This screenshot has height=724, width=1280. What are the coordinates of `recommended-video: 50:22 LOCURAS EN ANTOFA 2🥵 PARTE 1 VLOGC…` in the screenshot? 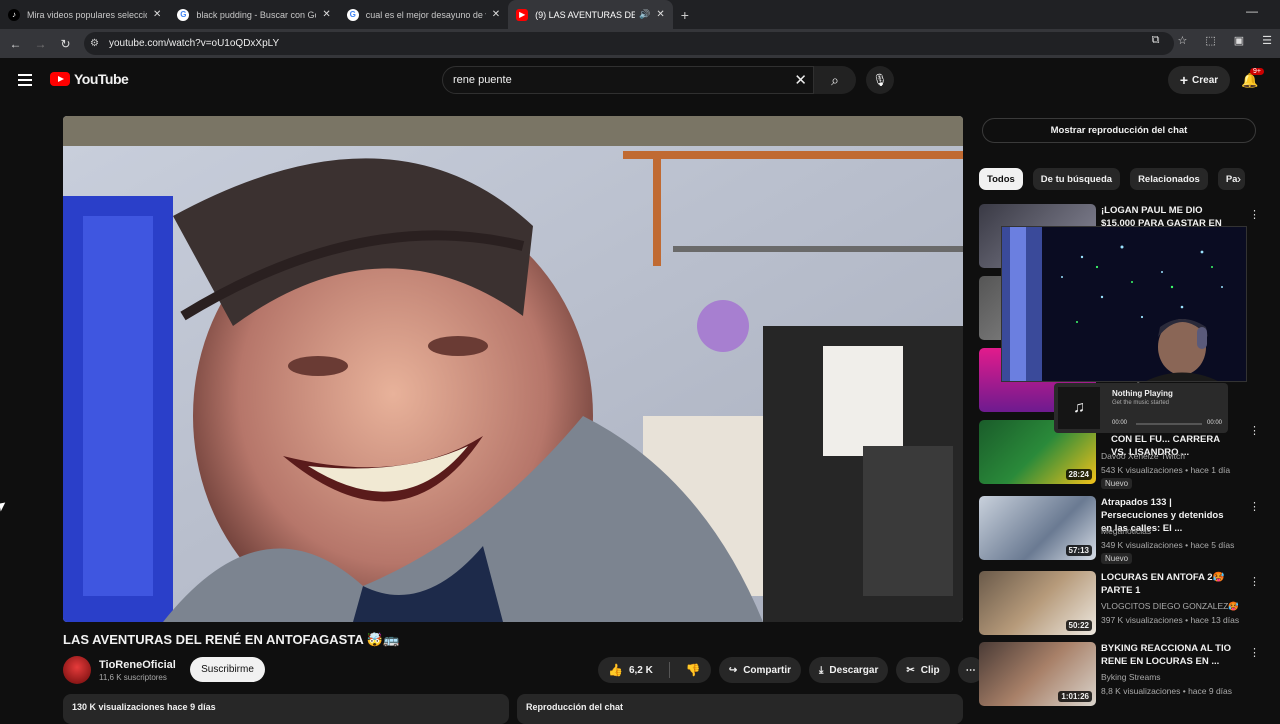 It's located at (1124, 604).